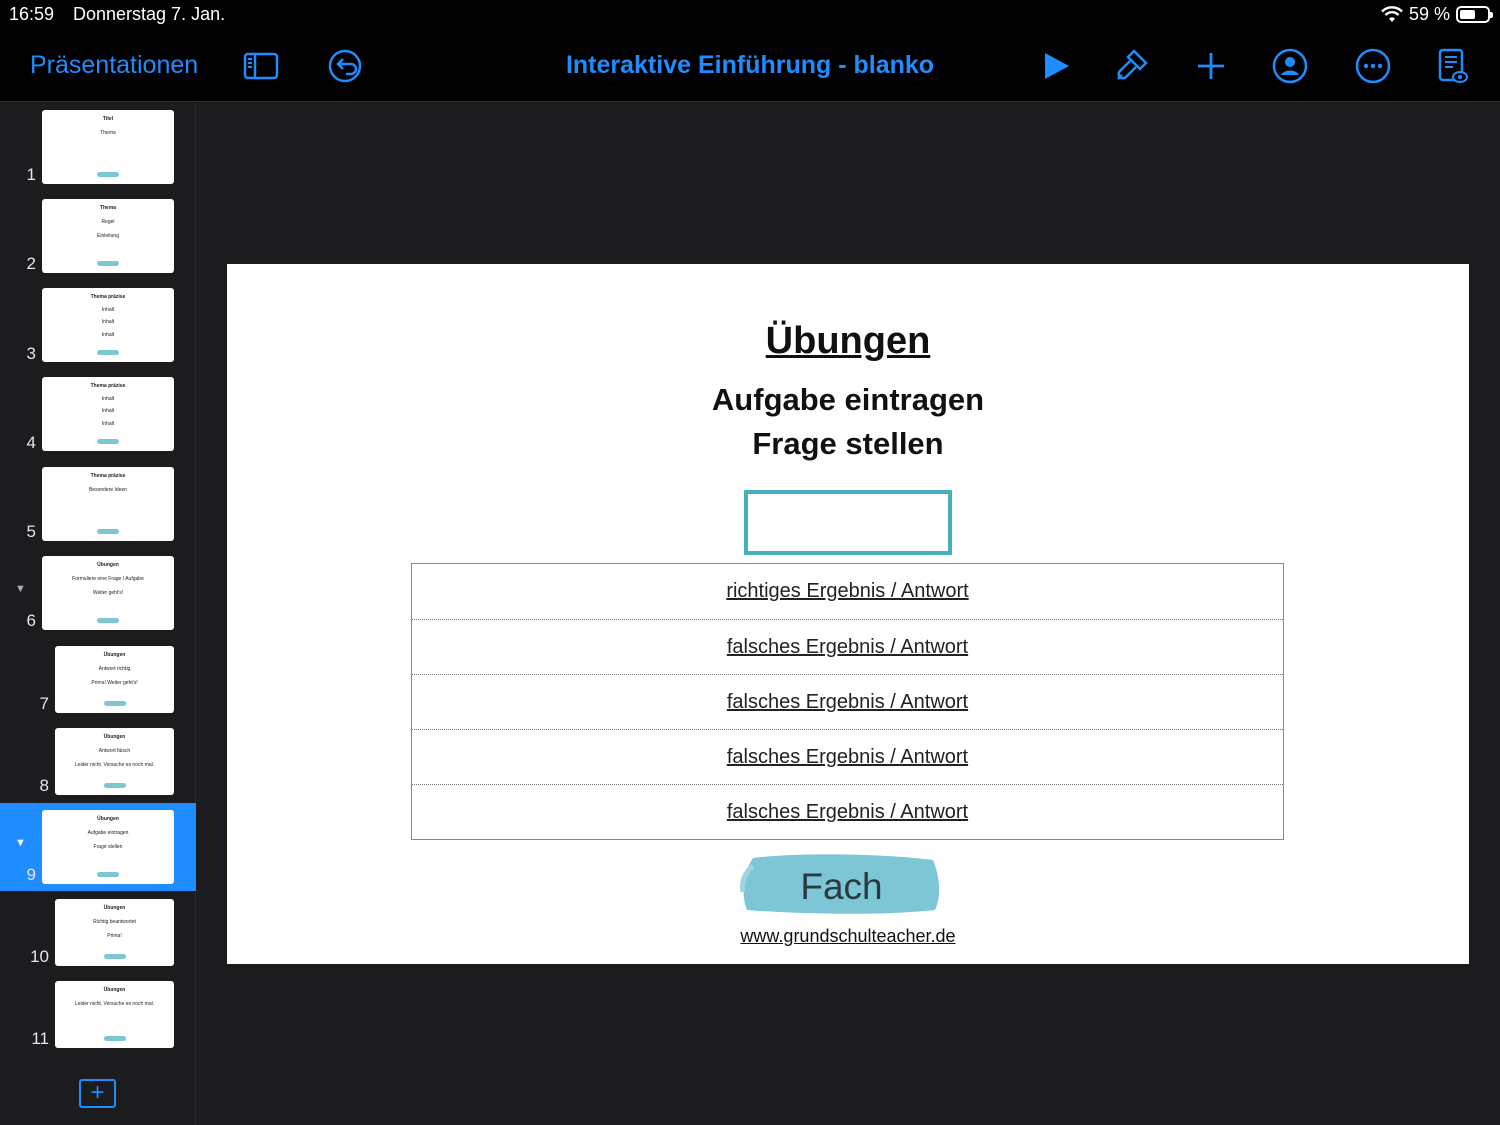 This screenshot has height=1125, width=1500. What do you see at coordinates (39, 956) in the screenshot?
I see `slide-number: 10` at bounding box center [39, 956].